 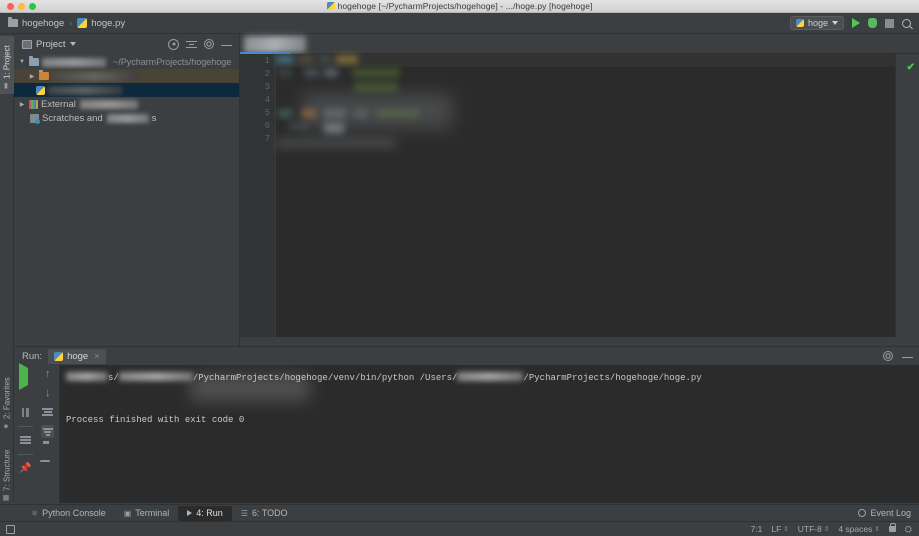 I want to click on tab-todo: ☰ 6: TODO, so click(x=264, y=513).